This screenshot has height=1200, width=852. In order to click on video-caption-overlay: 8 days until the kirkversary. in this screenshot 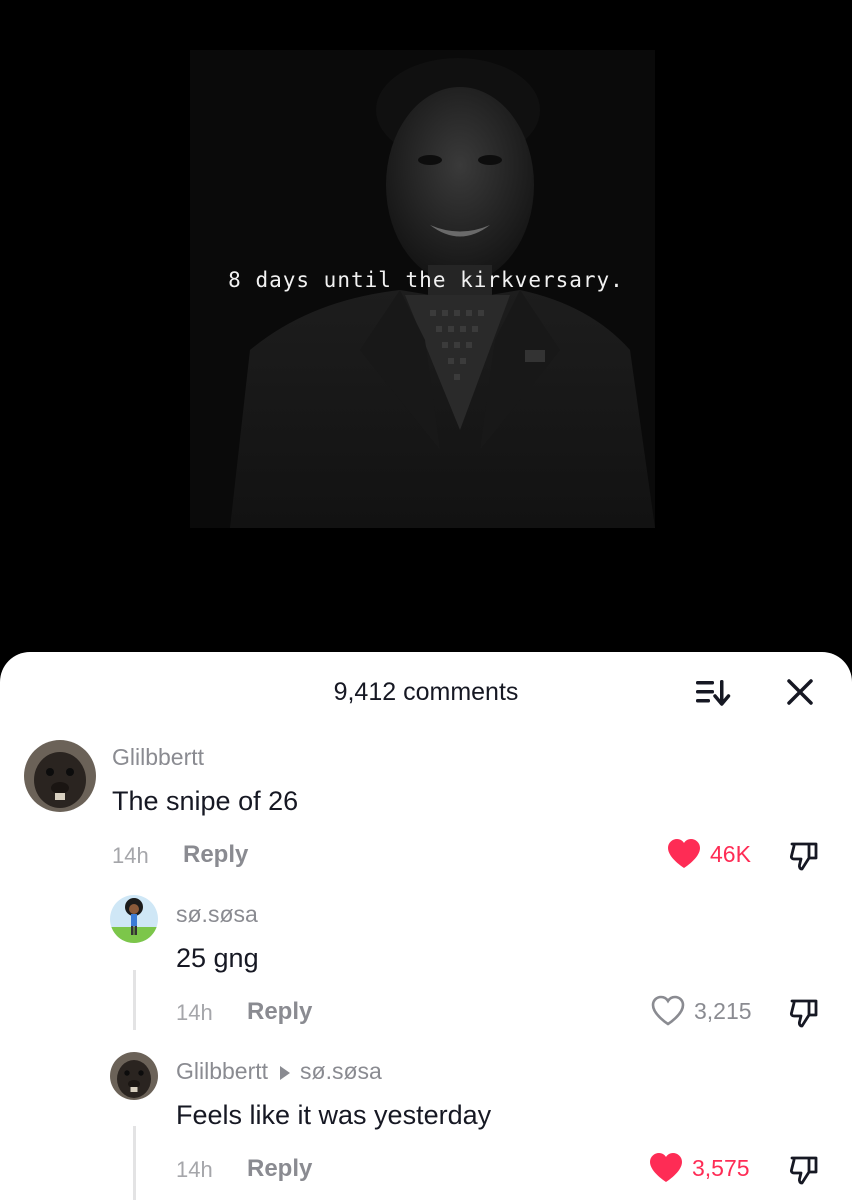, I will do `click(426, 280)`.